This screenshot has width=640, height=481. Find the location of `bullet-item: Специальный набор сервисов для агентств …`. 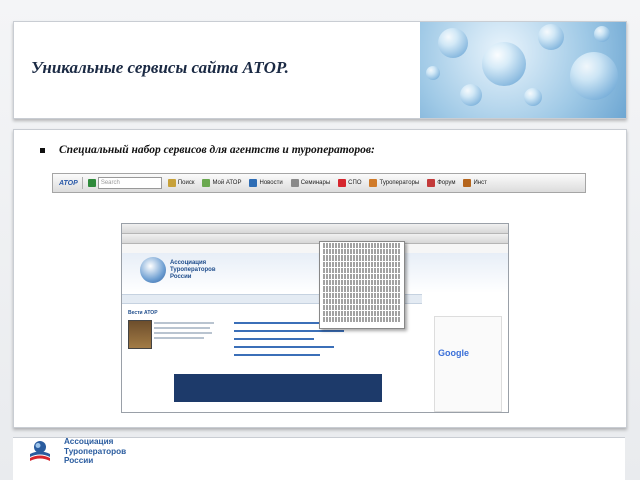

bullet-item: Специальный набор сервисов для агентств … is located at coordinates (207, 150).